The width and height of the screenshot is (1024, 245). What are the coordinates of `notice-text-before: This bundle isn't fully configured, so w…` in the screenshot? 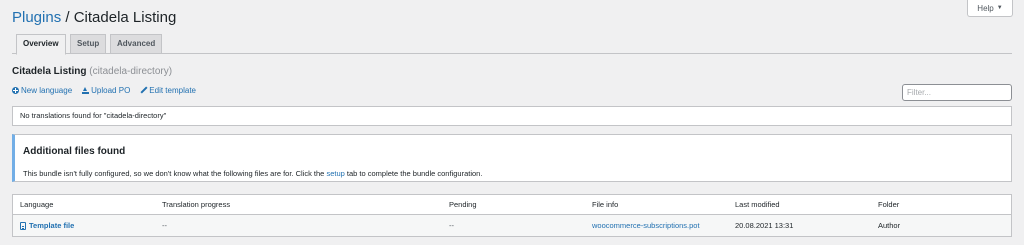 It's located at (174, 173).